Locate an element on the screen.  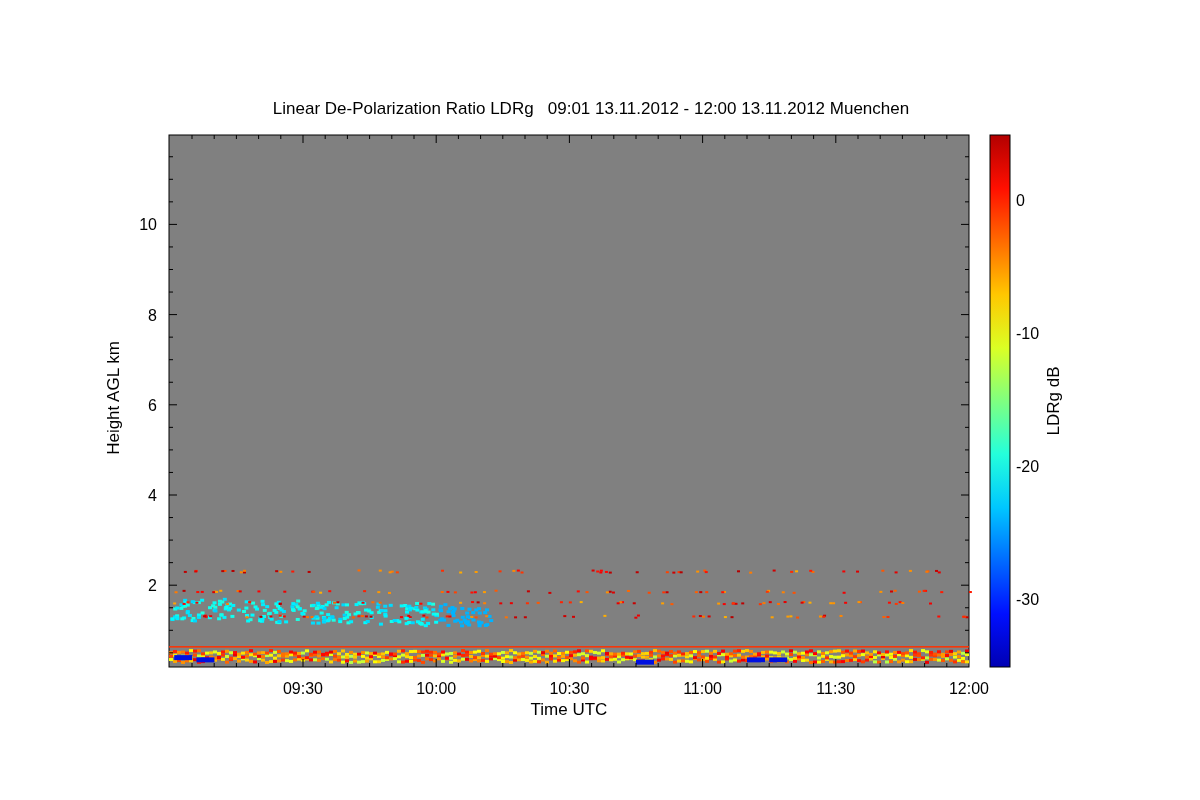
y-tick-label: 6 is located at coordinates (152, 405).